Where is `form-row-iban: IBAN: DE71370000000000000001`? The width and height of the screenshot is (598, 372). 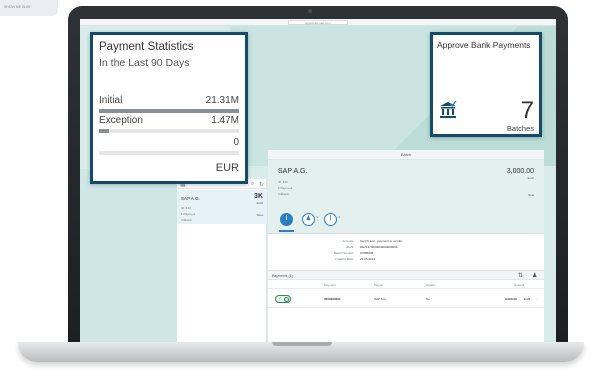 form-row-iban: IBAN: DE71370000000000000001 is located at coordinates (406, 247).